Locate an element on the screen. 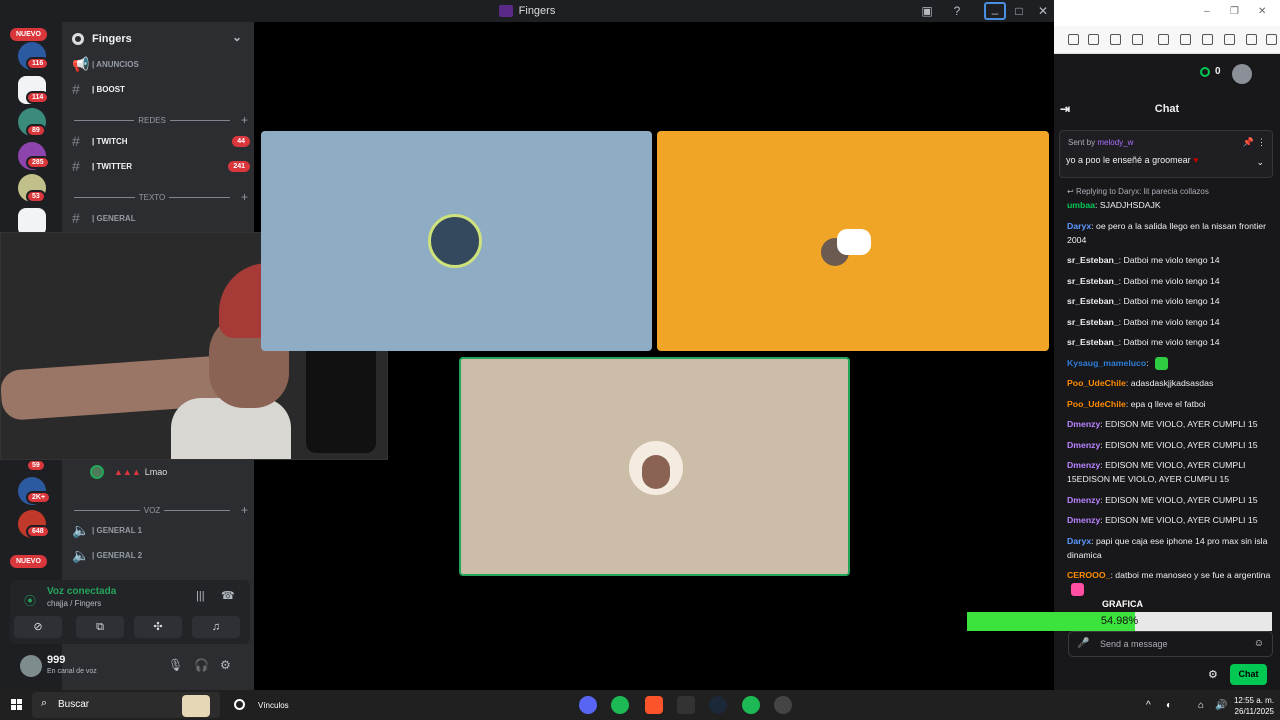 The image size is (1280, 720). collapse-chat-icon: ⇥ is located at coordinates (1065, 109).